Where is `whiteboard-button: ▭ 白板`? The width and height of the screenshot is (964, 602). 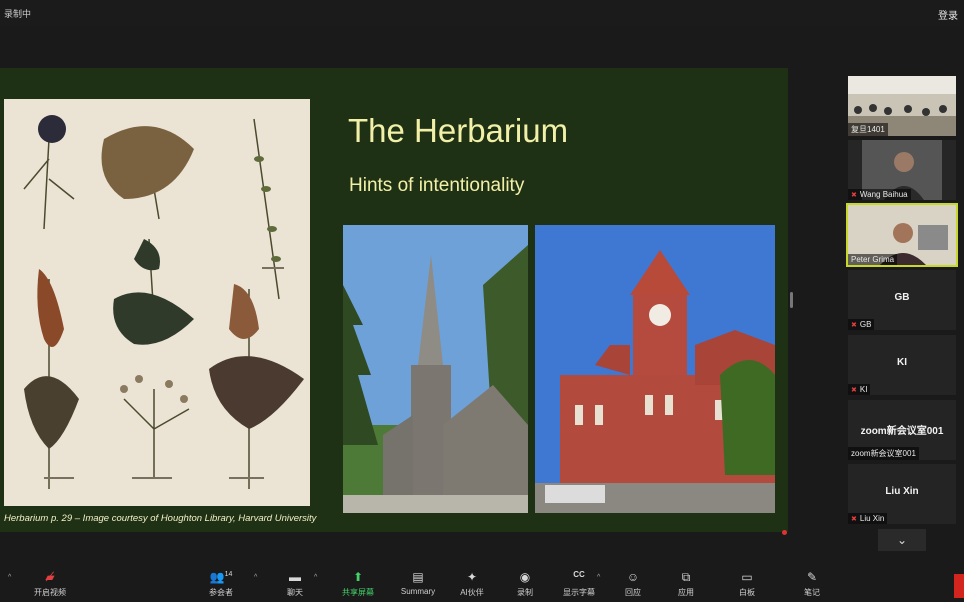
whiteboard-button: ▭ 白板 is located at coordinates (747, 582).